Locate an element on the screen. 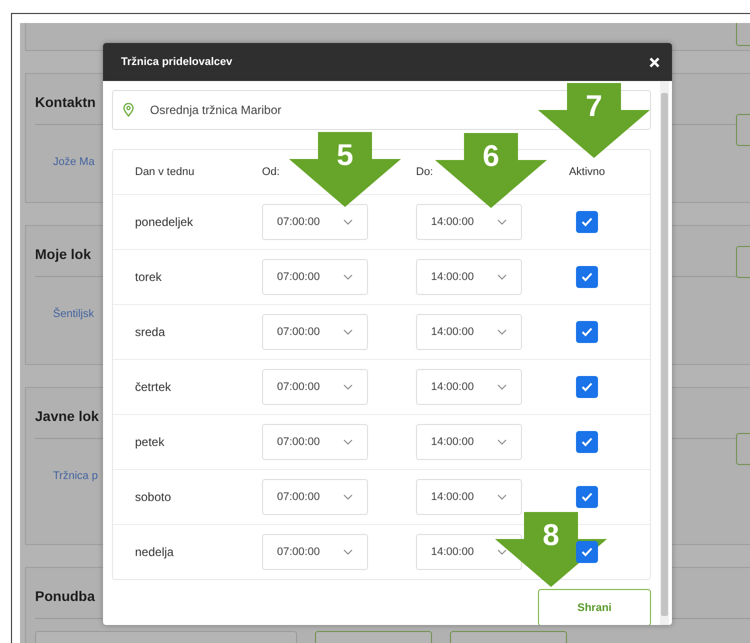 Image resolution: width=750 pixels, height=643 pixels. day-name: soboto is located at coordinates (153, 497).